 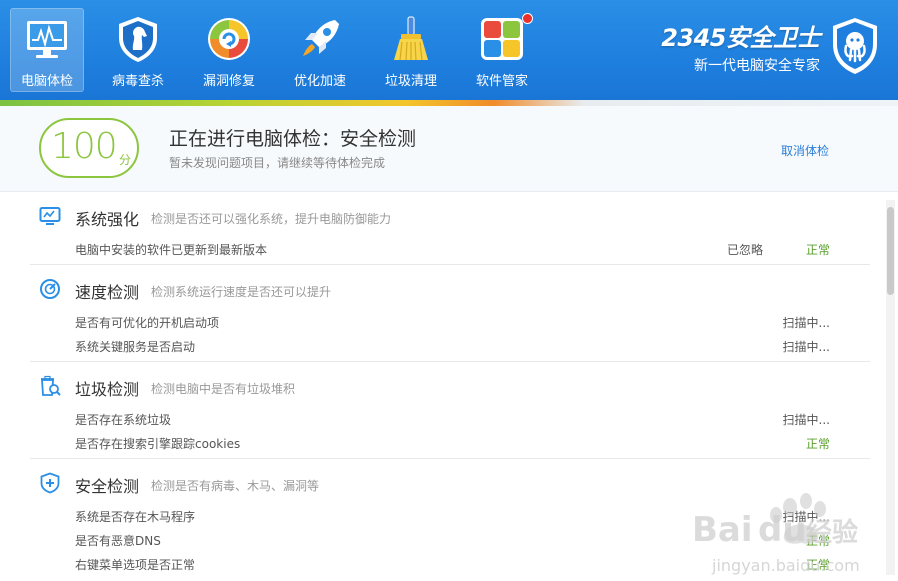 What do you see at coordinates (501, 81) in the screenshot?
I see `nav-label: 软件管家` at bounding box center [501, 81].